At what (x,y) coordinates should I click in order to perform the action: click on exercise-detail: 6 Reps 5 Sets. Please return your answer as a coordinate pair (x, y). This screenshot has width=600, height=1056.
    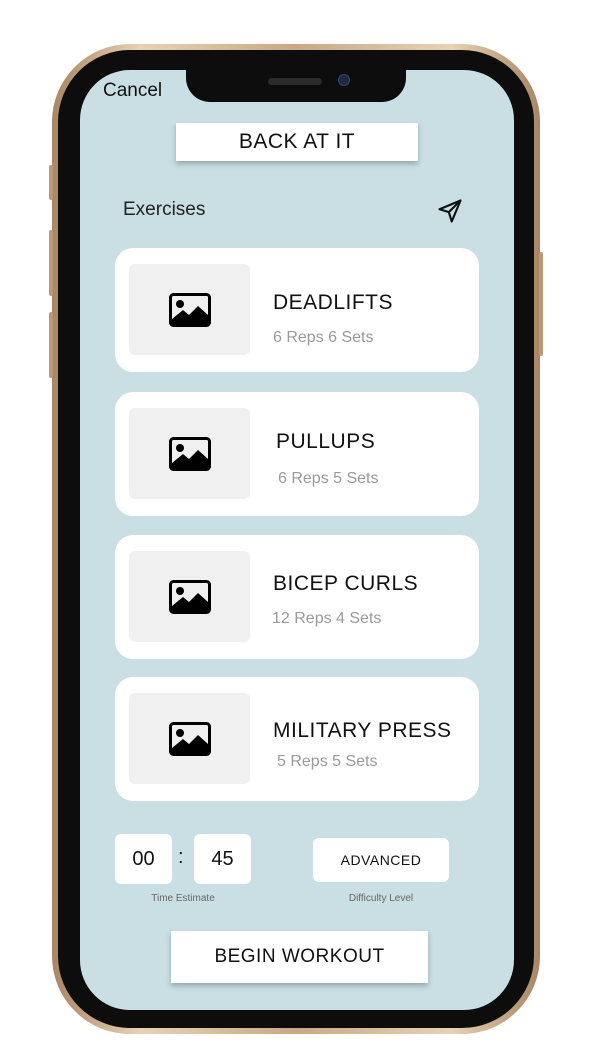
    Looking at the image, I should click on (328, 478).